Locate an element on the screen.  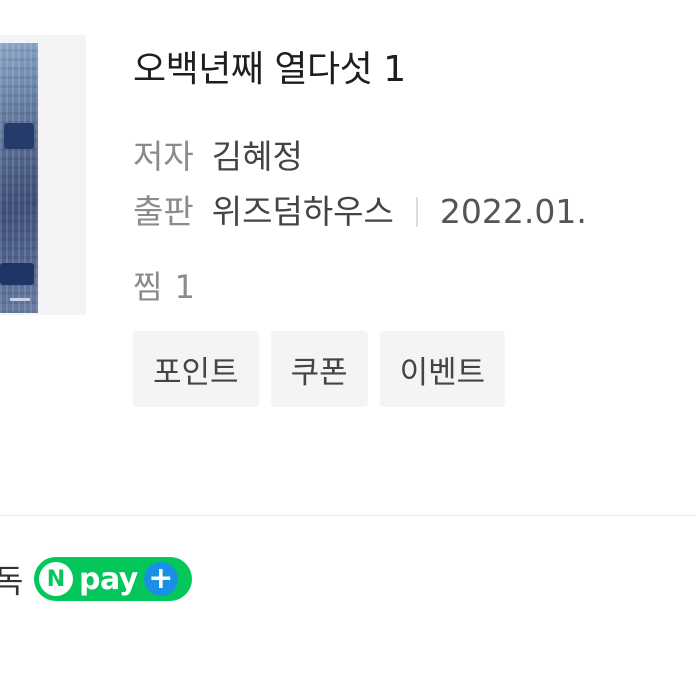
tag-coupon: 쿠폰 is located at coordinates (319, 369).